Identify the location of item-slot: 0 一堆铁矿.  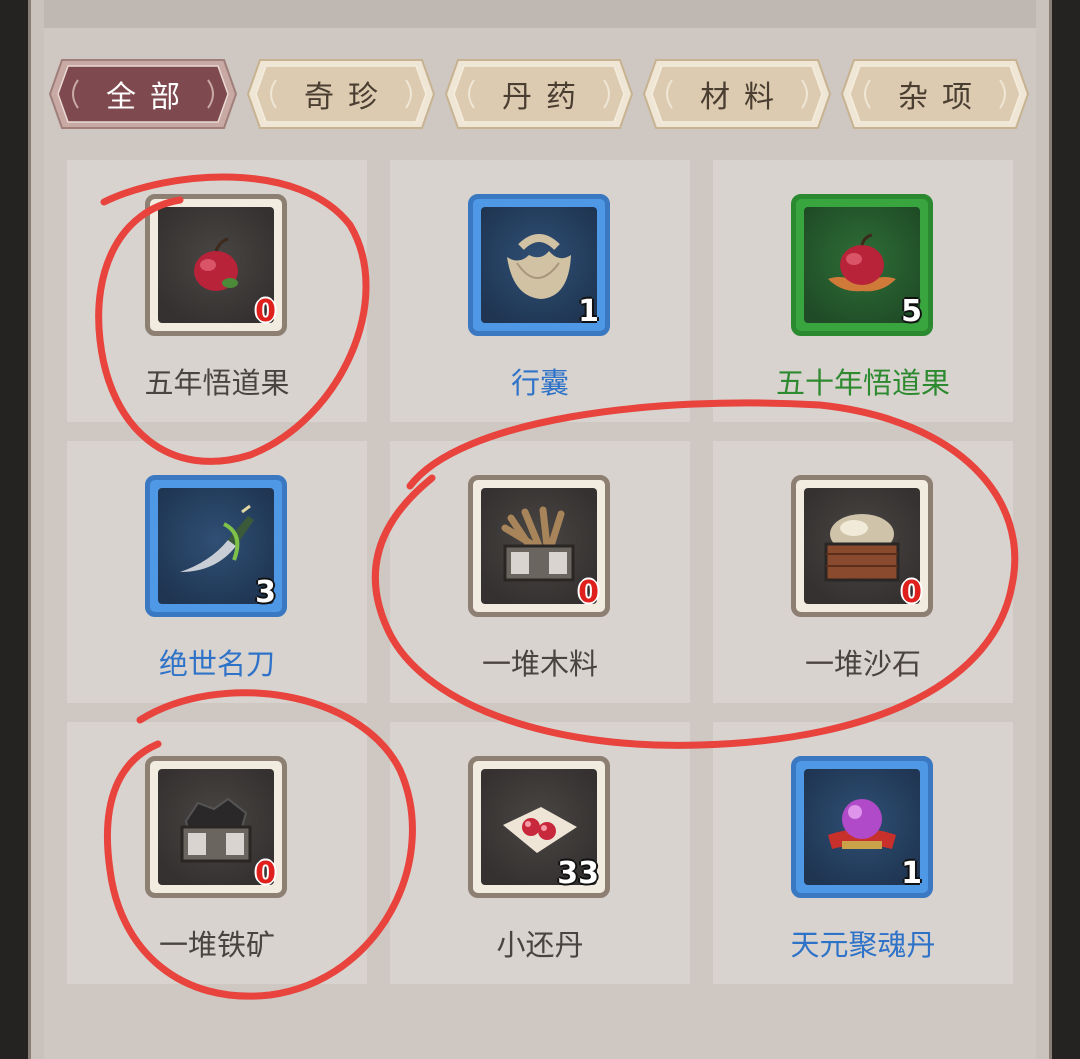
(217, 853).